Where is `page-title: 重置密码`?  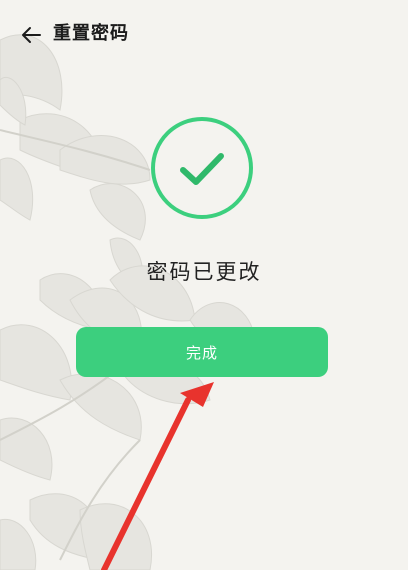 page-title: 重置密码 is located at coordinates (91, 33).